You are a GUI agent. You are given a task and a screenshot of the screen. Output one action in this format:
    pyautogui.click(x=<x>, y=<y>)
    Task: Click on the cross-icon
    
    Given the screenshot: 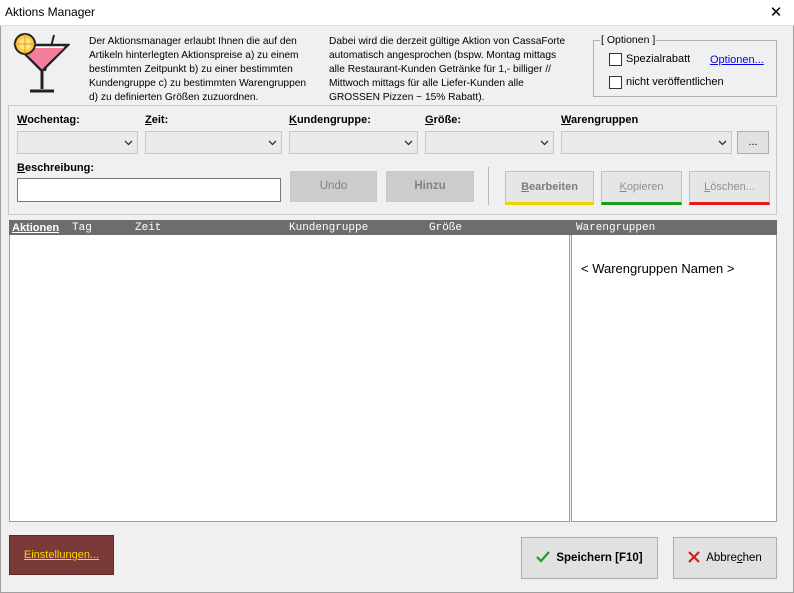 What is the action you would take?
    pyautogui.click(x=694, y=557)
    